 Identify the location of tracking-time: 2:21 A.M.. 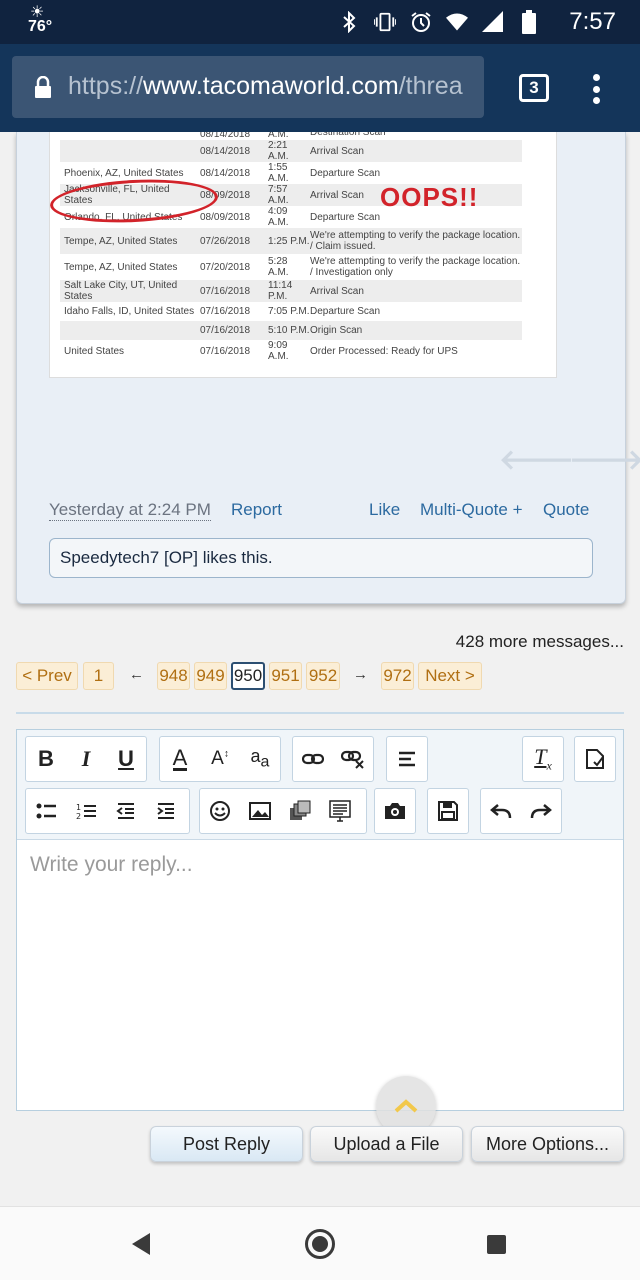
(278, 151).